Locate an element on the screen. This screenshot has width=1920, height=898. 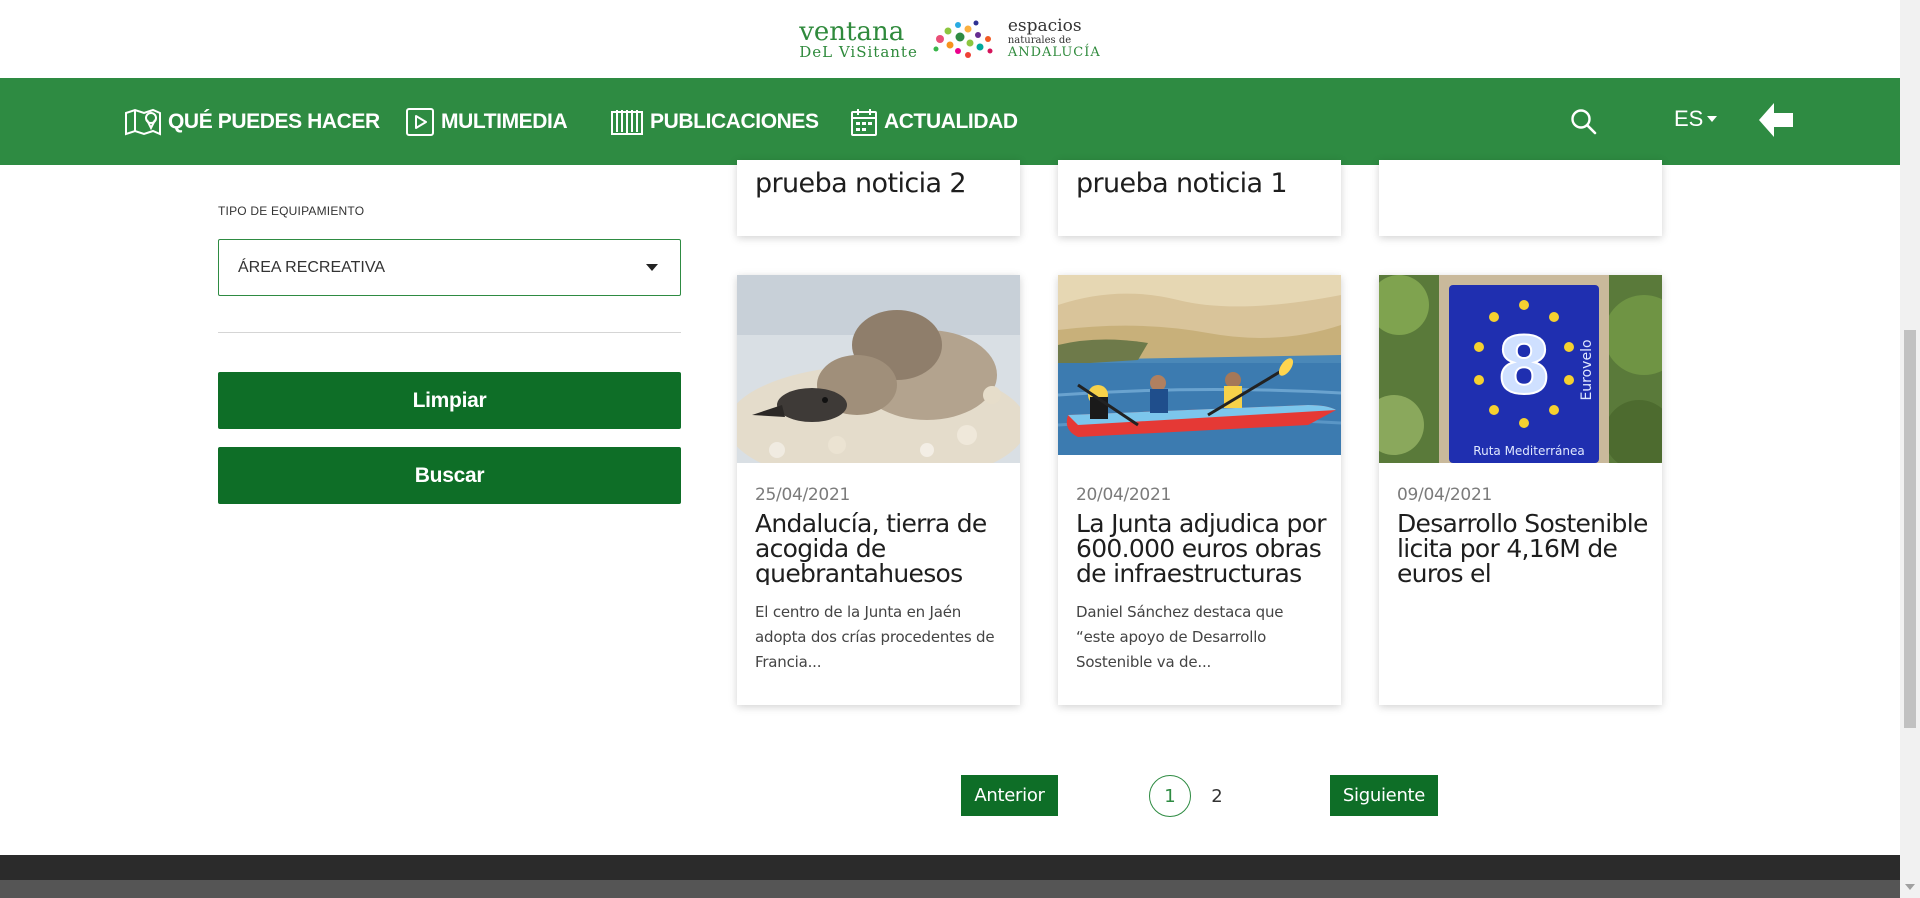
nav-label: QUÉ PUEDES HACER is located at coordinates (274, 121).